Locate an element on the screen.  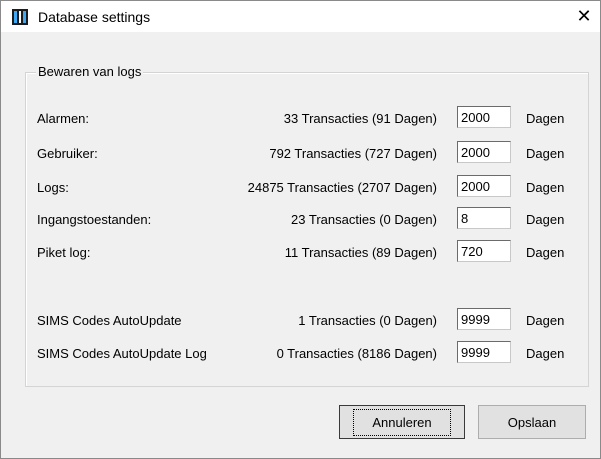
app-icon is located at coordinates (20, 17).